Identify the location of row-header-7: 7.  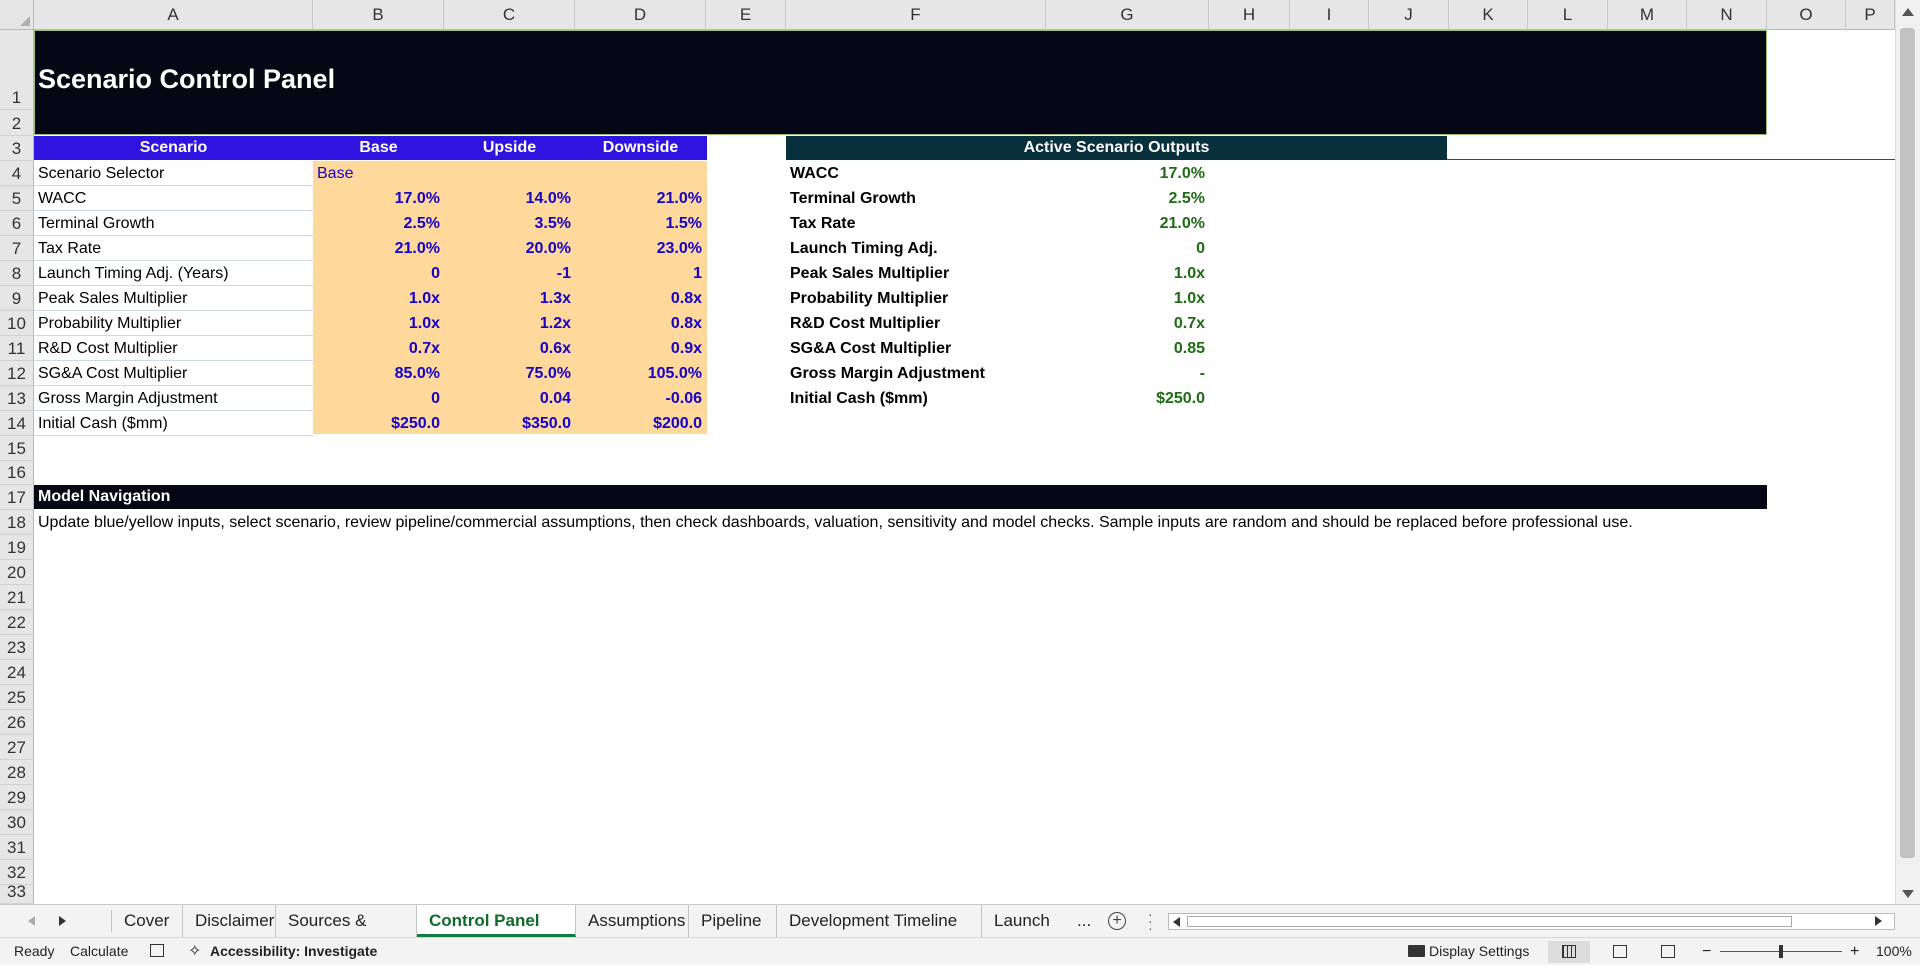
(17, 248).